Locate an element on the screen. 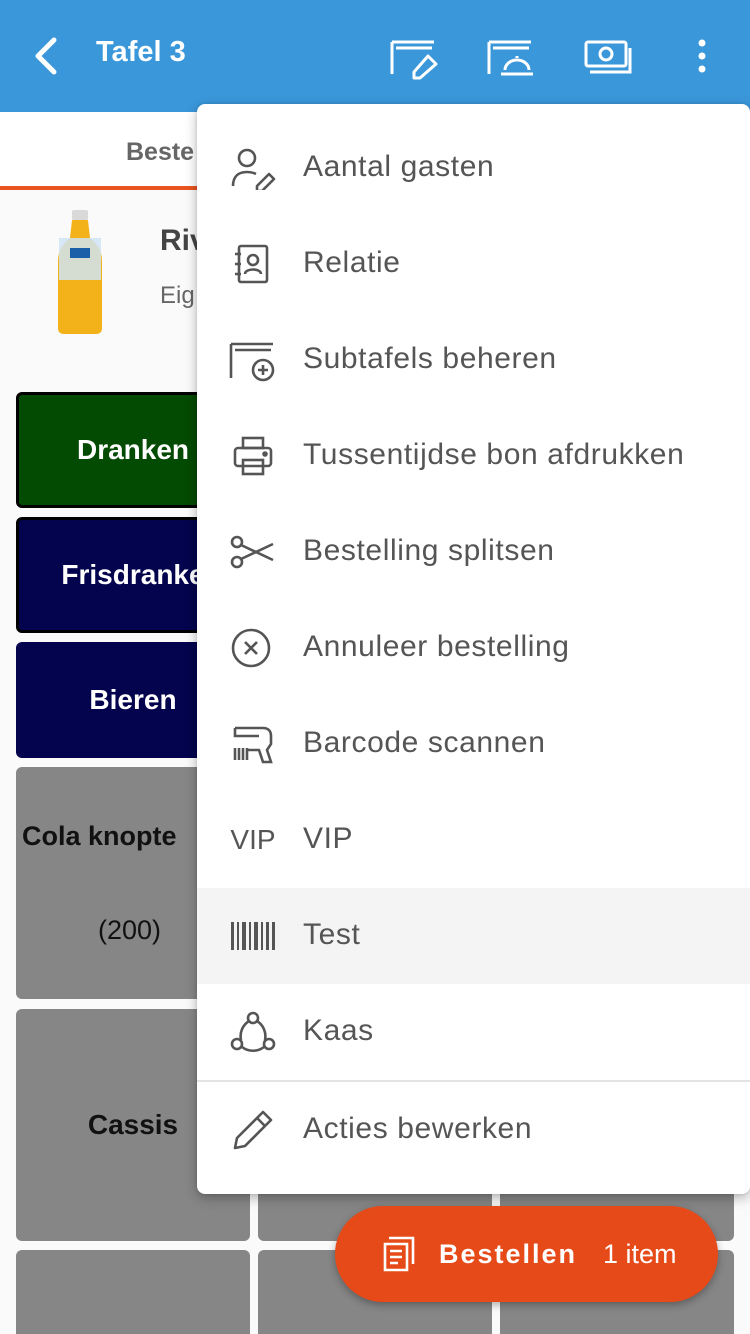  menu-item-barcode-scannen: Barcode scannen is located at coordinates (473, 744).